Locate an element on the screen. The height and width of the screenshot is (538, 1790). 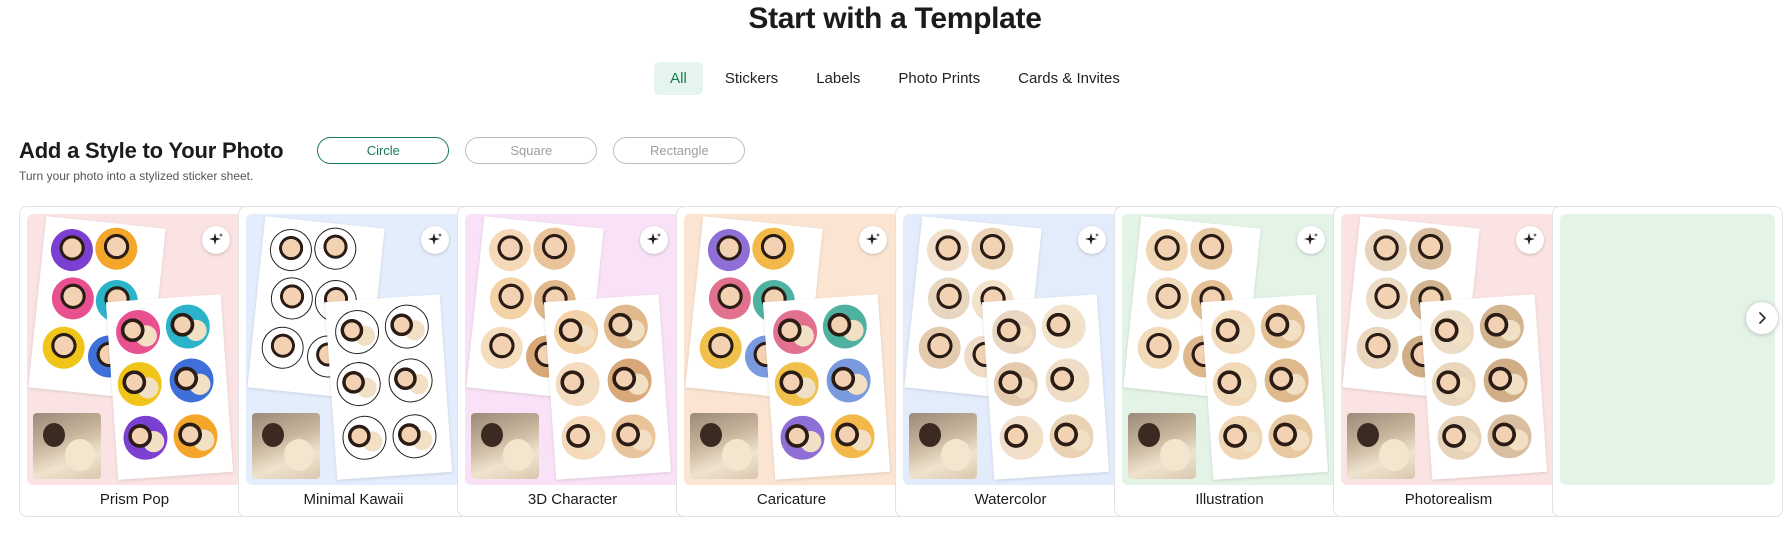
shape-filter-square: Square is located at coordinates (531, 150).